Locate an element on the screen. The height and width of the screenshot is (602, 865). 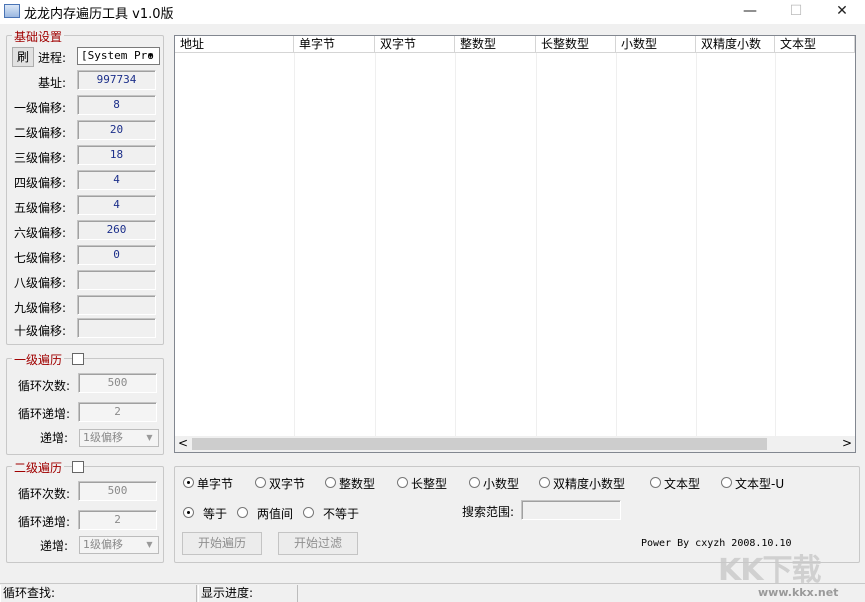
process-label: 进程: is located at coordinates (52, 58).